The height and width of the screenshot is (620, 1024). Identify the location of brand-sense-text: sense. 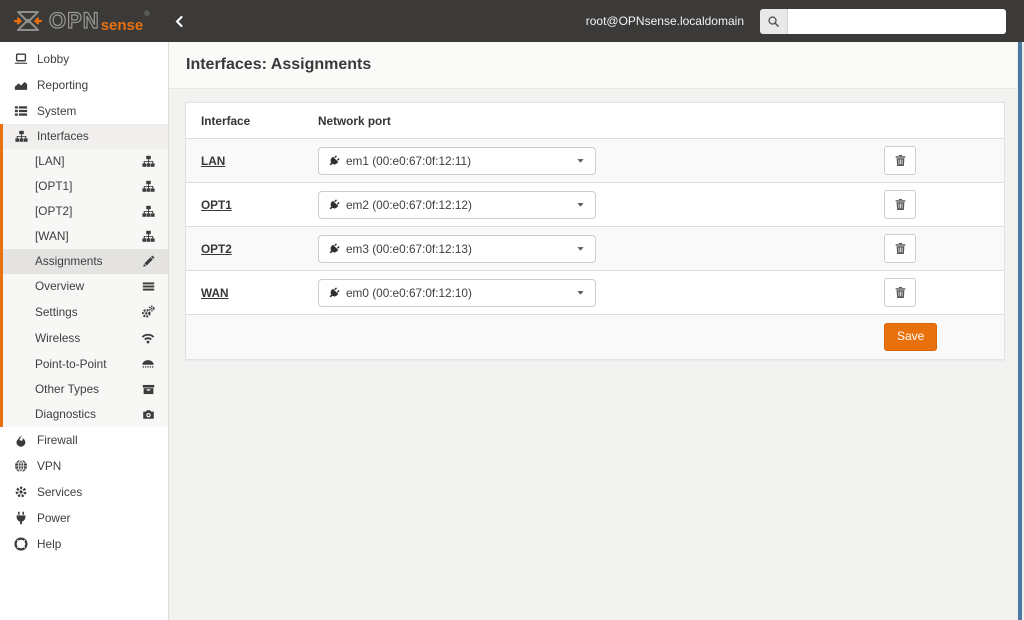
(122, 25).